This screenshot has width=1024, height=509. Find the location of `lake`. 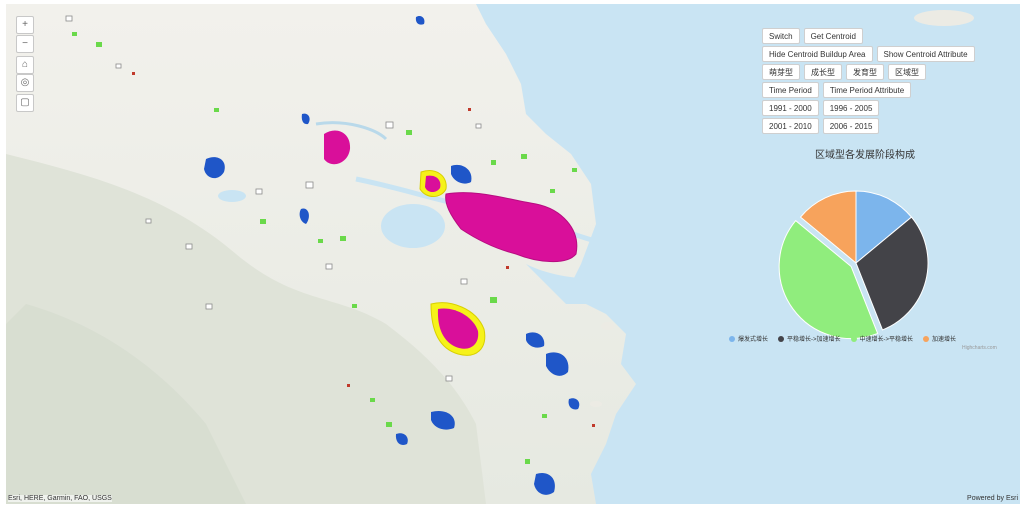

lake is located at coordinates (232, 196).